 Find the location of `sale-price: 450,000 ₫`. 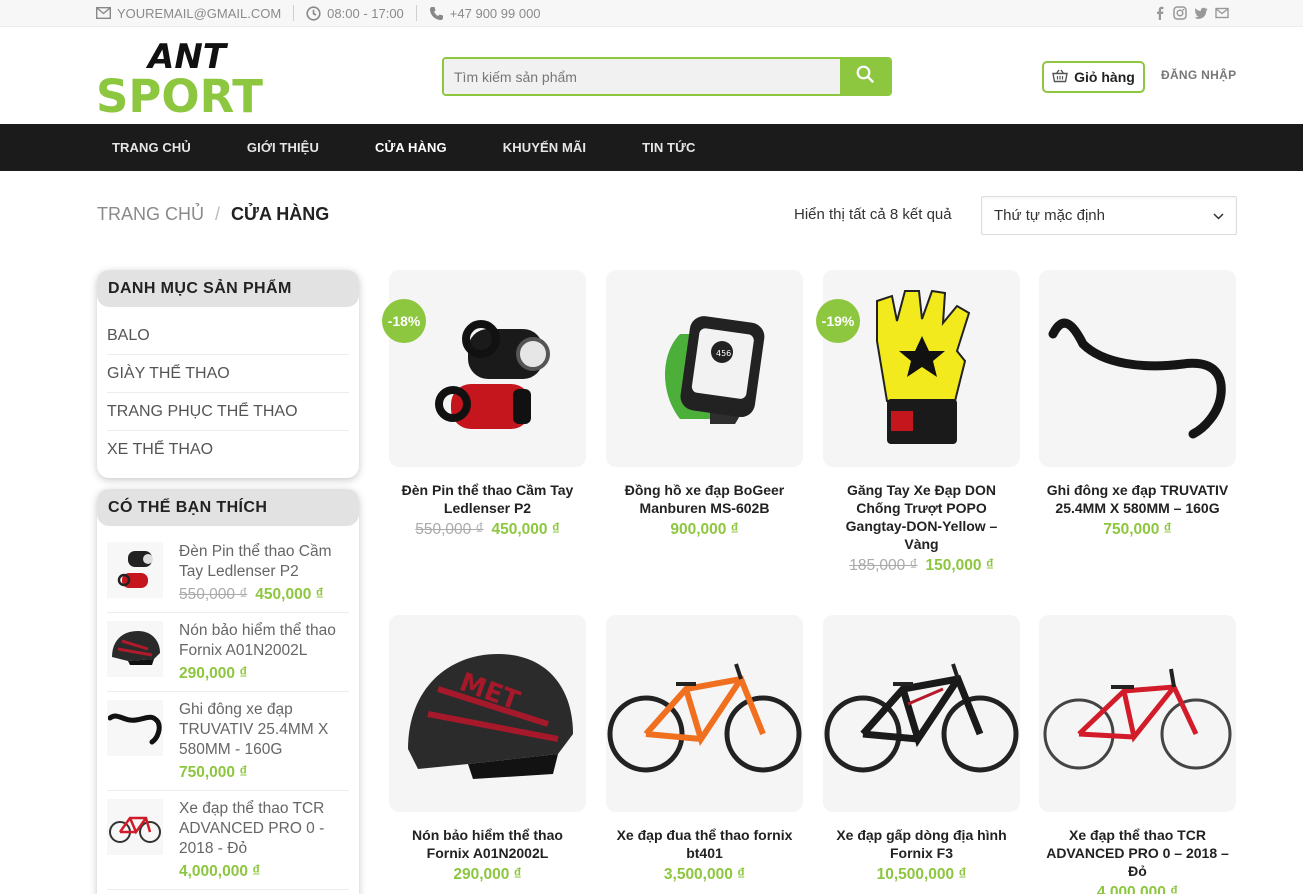

sale-price: 450,000 ₫ is located at coordinates (525, 529).